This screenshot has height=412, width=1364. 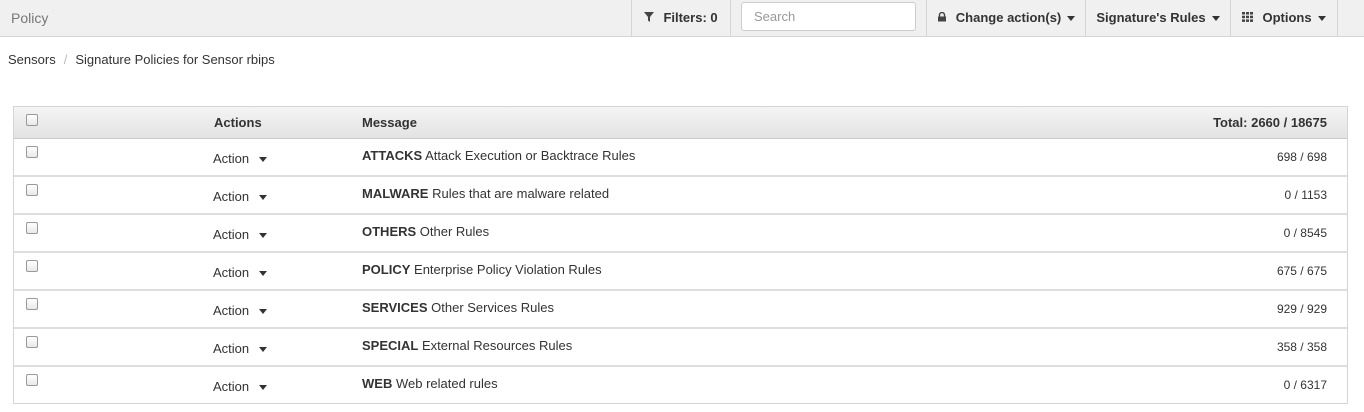 What do you see at coordinates (1301, 271) in the screenshot?
I see `row-count: 675 / 675` at bounding box center [1301, 271].